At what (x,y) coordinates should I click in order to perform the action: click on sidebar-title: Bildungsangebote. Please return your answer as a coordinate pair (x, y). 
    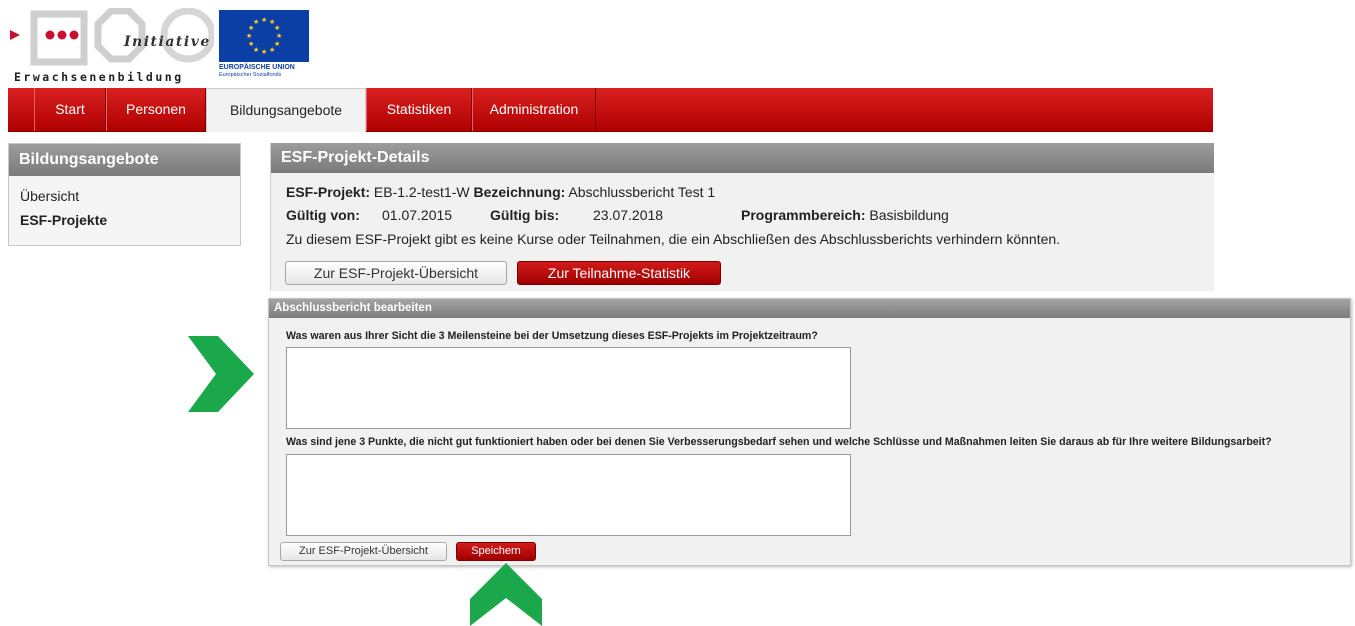
    Looking at the image, I should click on (124, 160).